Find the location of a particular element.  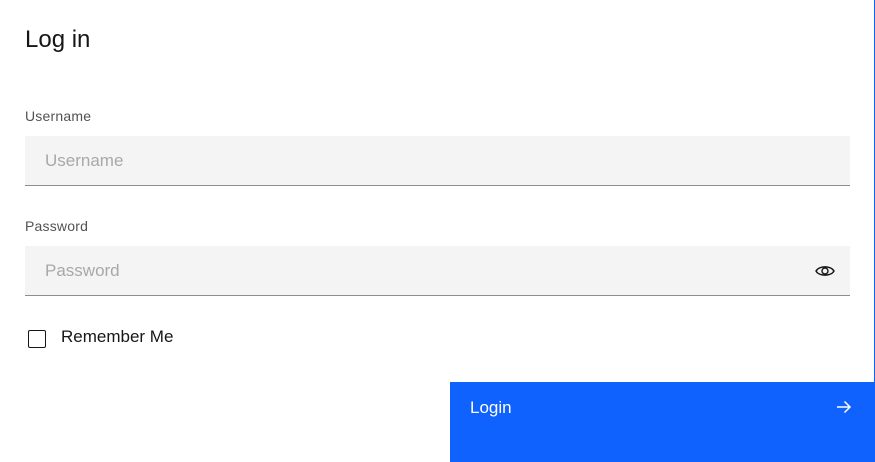

username-input is located at coordinates (437, 160).